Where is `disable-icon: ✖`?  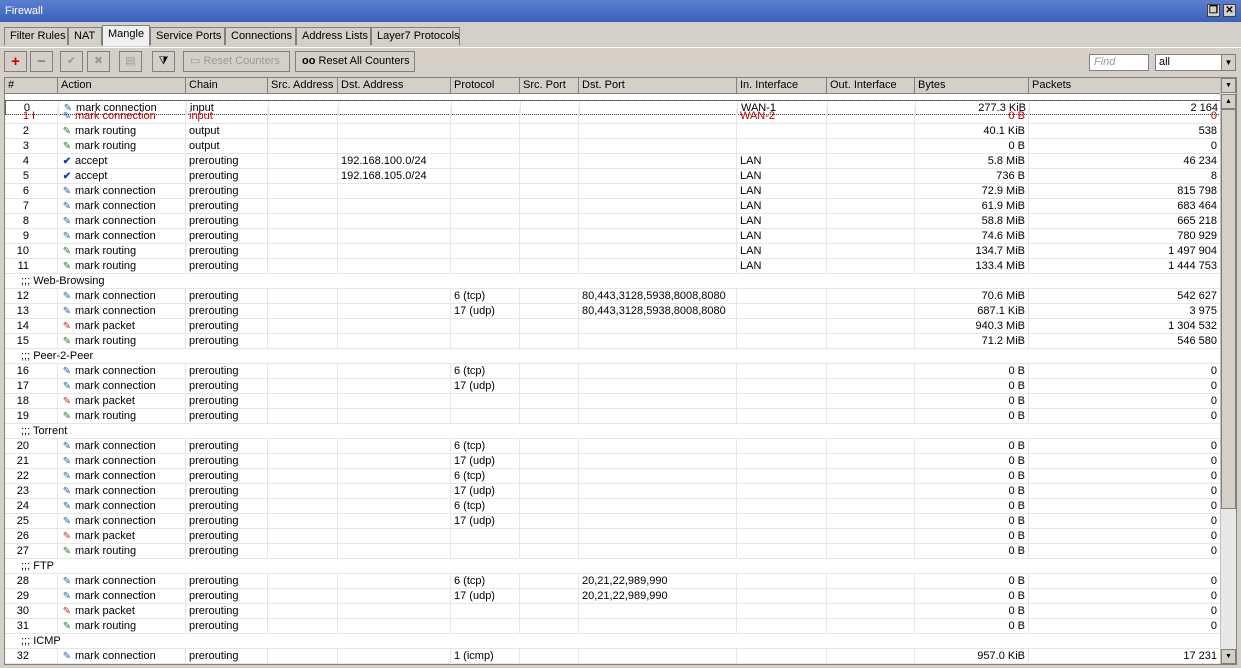 disable-icon: ✖ is located at coordinates (98, 61).